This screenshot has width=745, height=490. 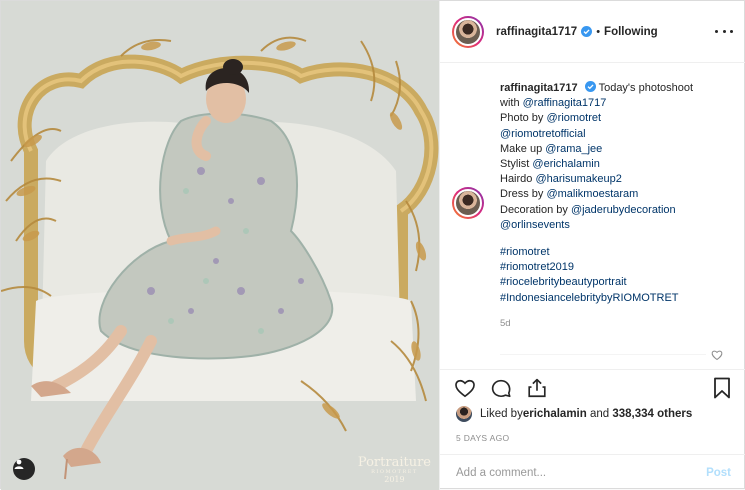 What do you see at coordinates (24, 469) in the screenshot?
I see `user-tag-icon` at bounding box center [24, 469].